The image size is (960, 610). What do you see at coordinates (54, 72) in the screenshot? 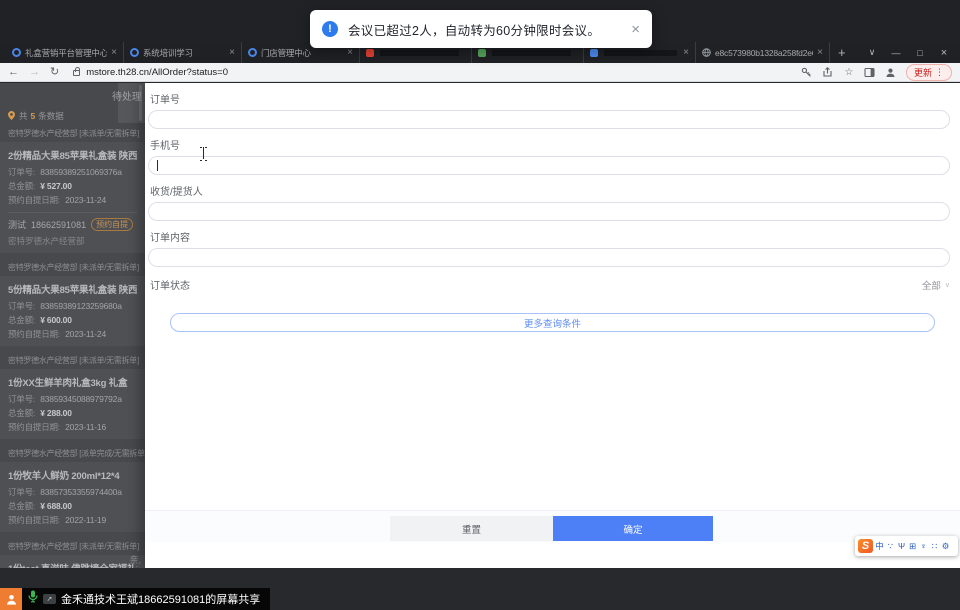
I see `reload-icon: ↻` at bounding box center [54, 72].